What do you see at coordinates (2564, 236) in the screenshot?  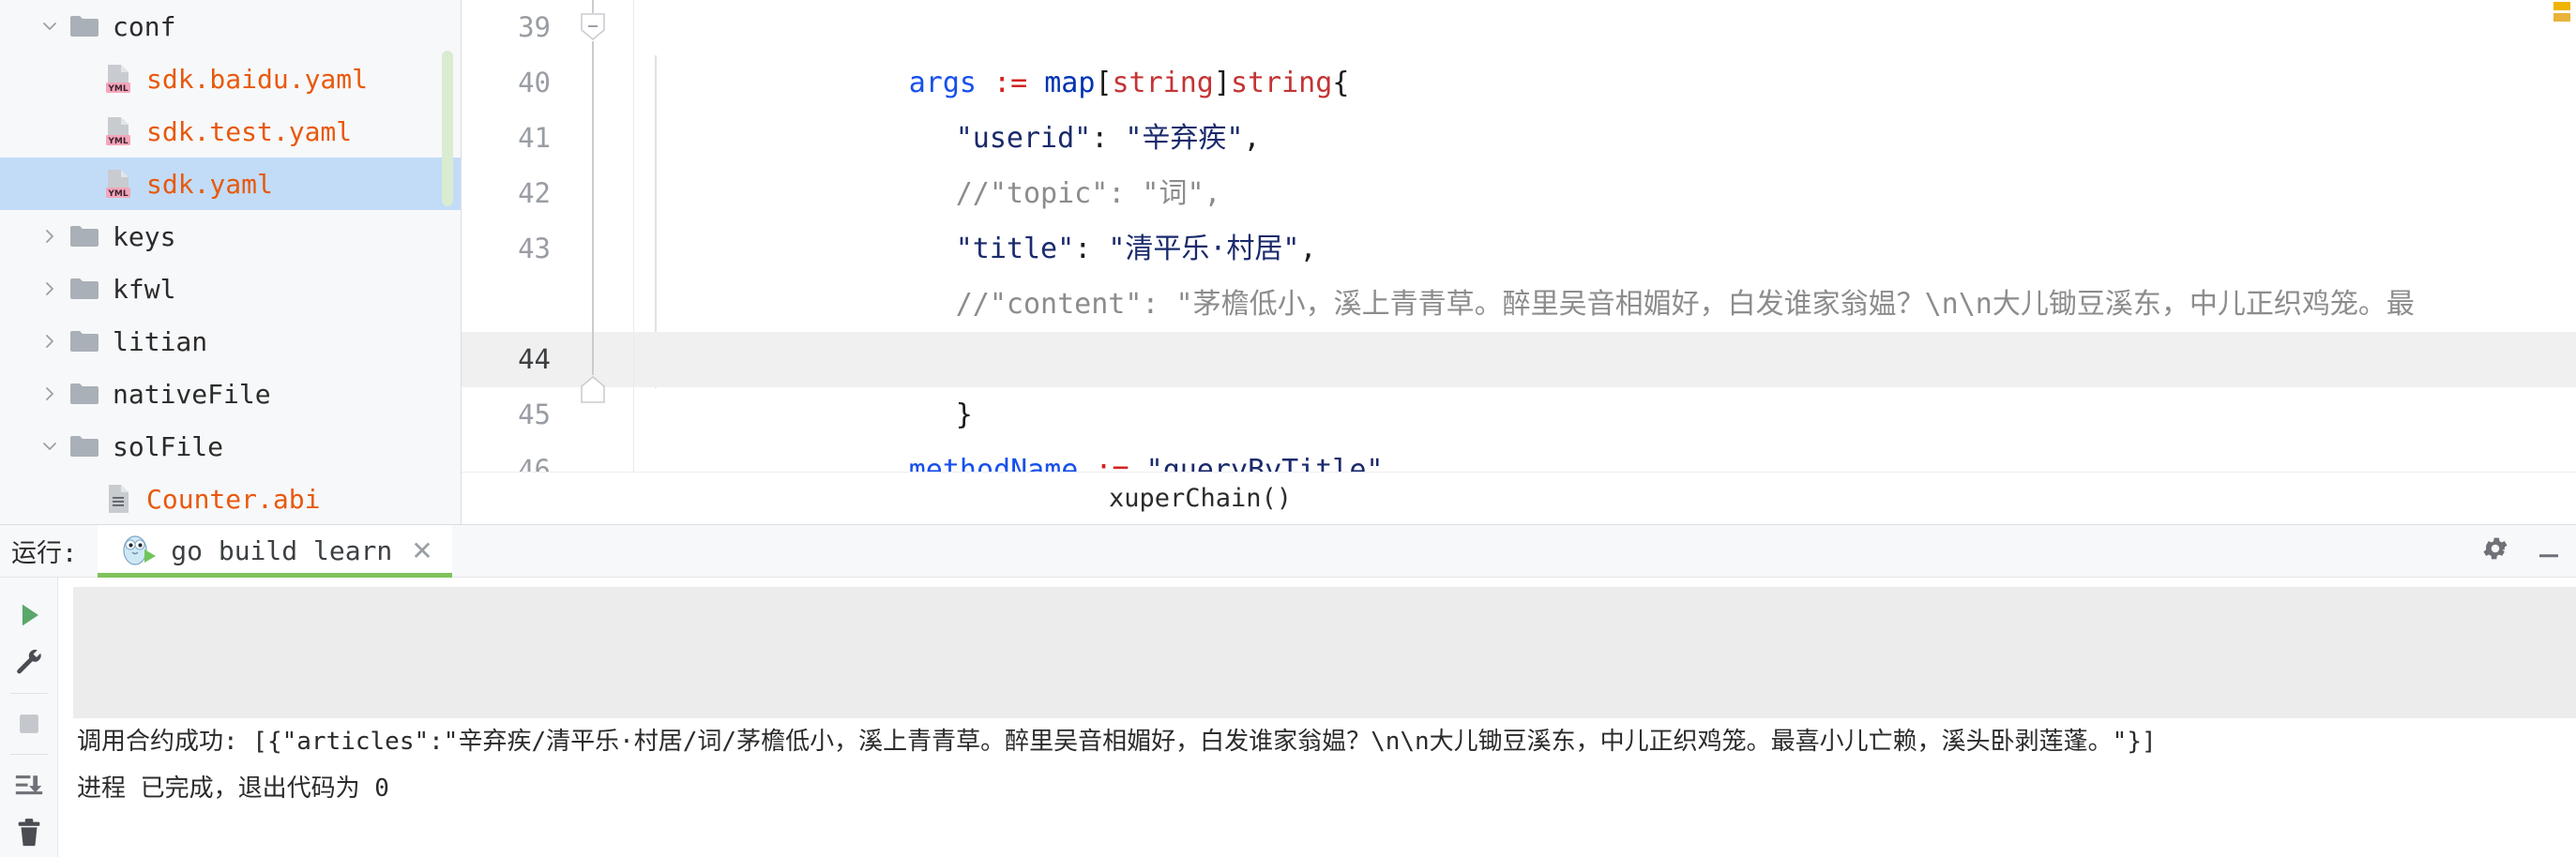 I see `editor-scrollbar-markers` at bounding box center [2564, 236].